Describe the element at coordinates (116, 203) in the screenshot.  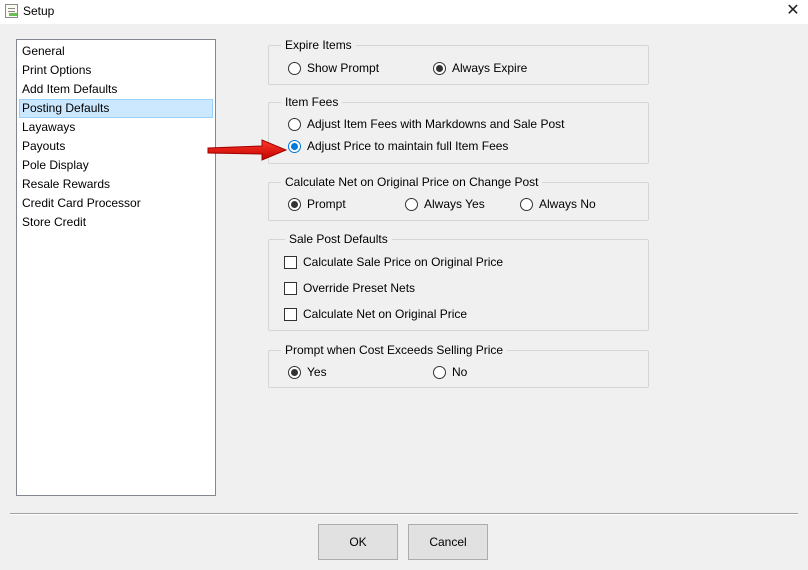
I see `nav-item-credit-card-processor: Credit Card Processor` at that location.